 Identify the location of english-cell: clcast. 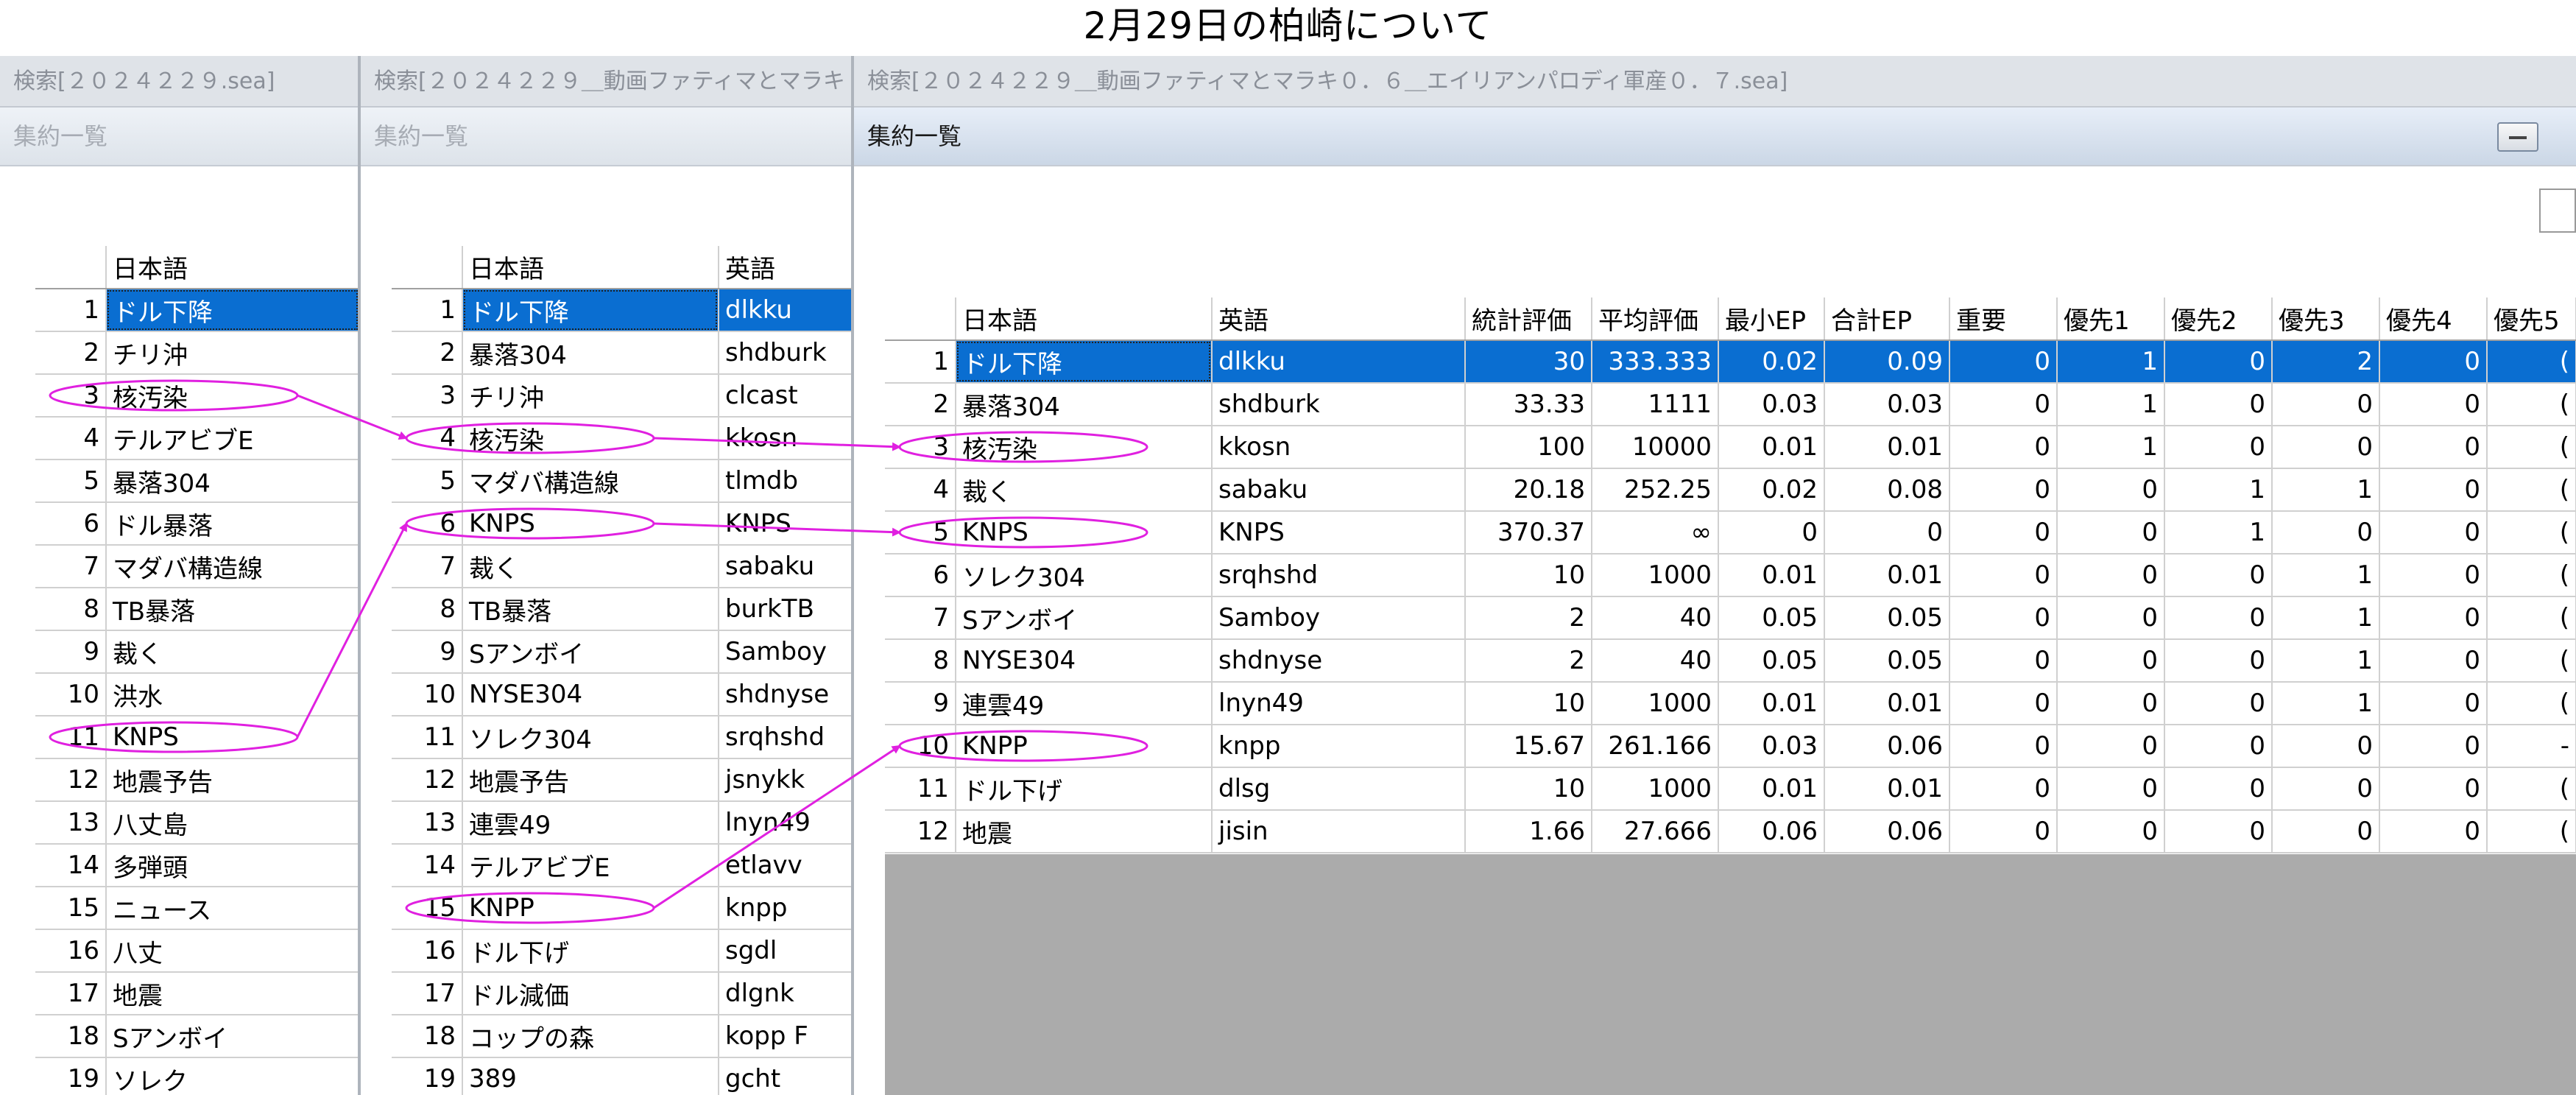
(786, 396).